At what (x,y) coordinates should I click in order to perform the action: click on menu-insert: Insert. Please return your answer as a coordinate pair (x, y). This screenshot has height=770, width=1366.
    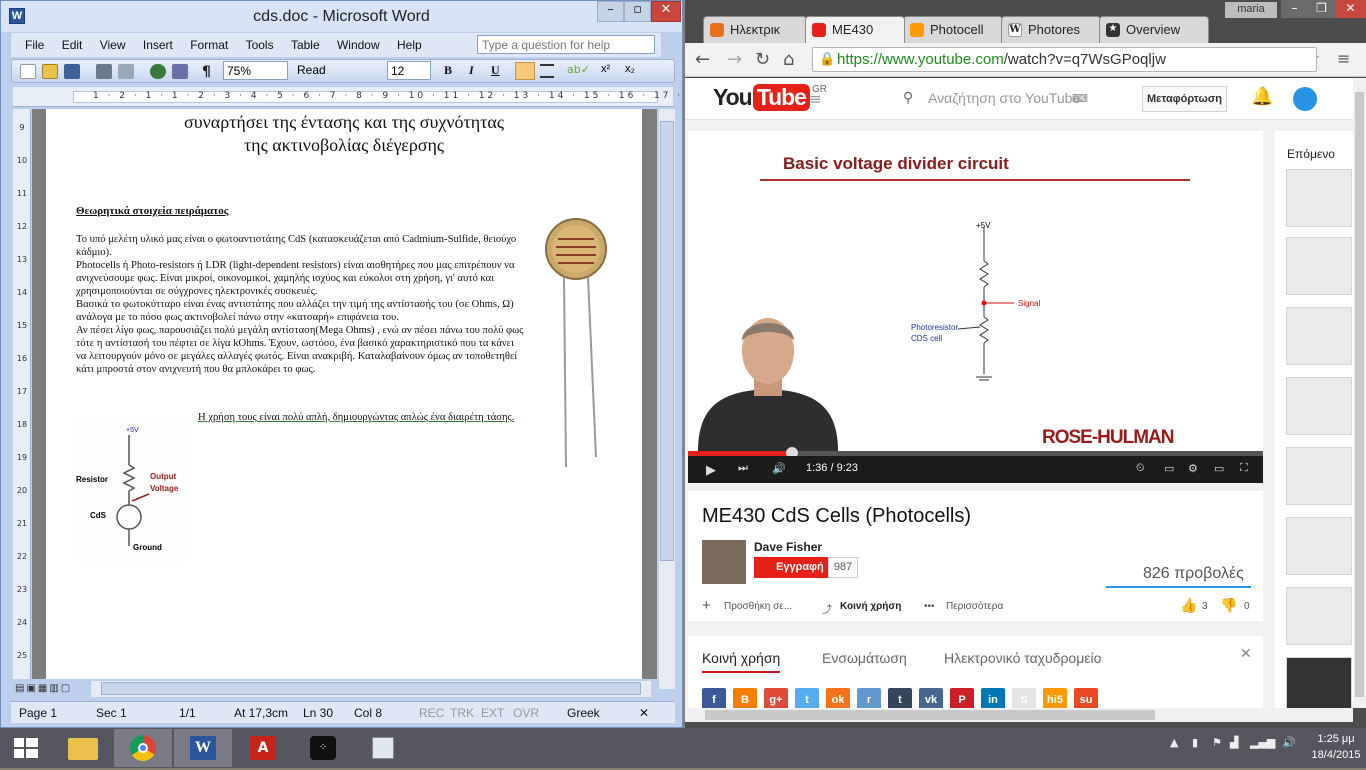
    Looking at the image, I should click on (158, 45).